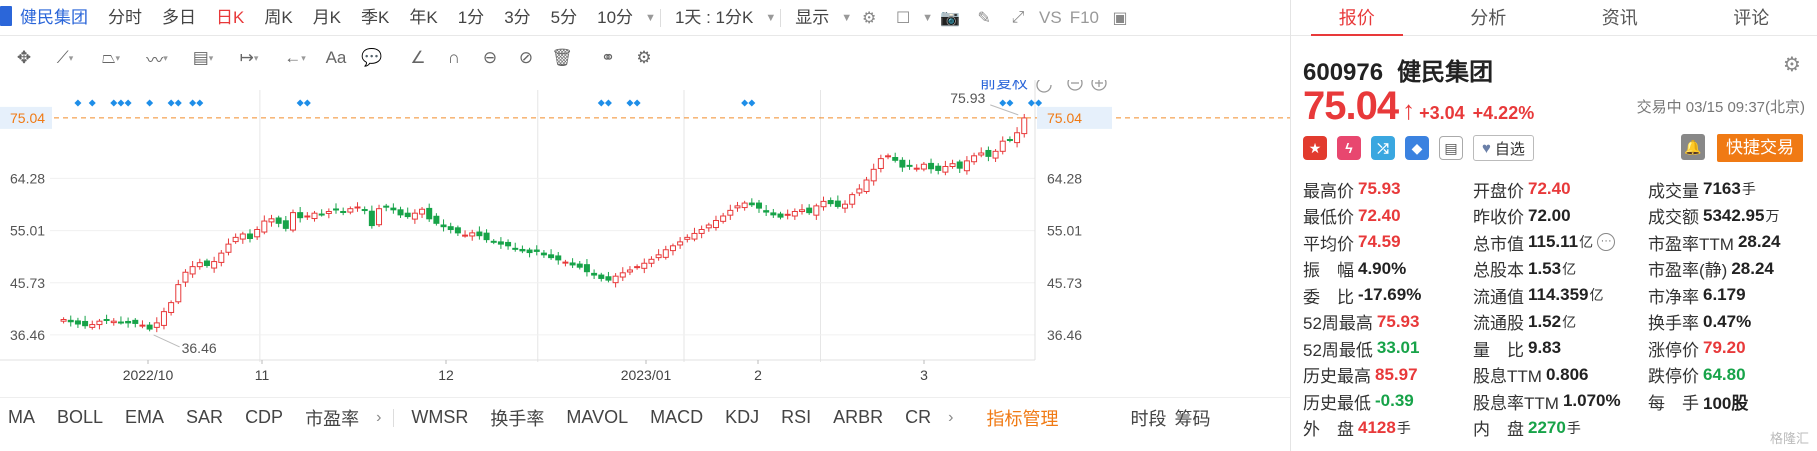 The width and height of the screenshot is (1817, 451). I want to click on indicator-tab: EMA, so click(144, 417).